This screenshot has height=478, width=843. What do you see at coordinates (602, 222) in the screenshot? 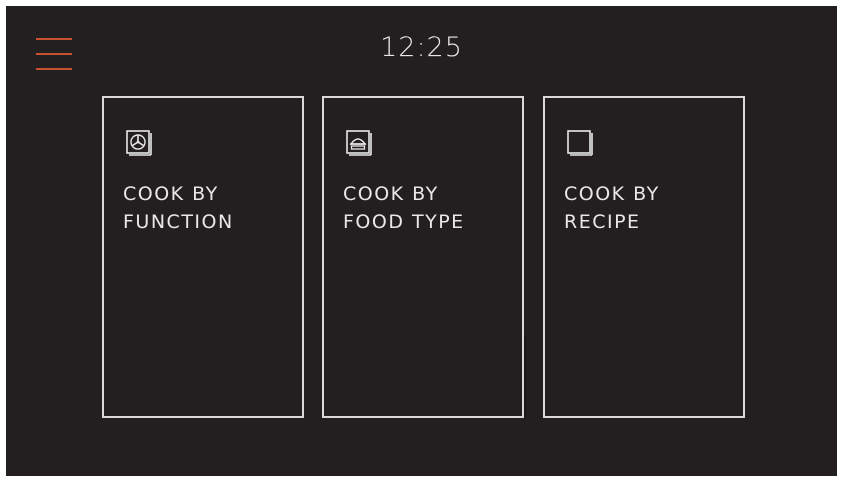
I see `card-label-line: RECIPE` at bounding box center [602, 222].